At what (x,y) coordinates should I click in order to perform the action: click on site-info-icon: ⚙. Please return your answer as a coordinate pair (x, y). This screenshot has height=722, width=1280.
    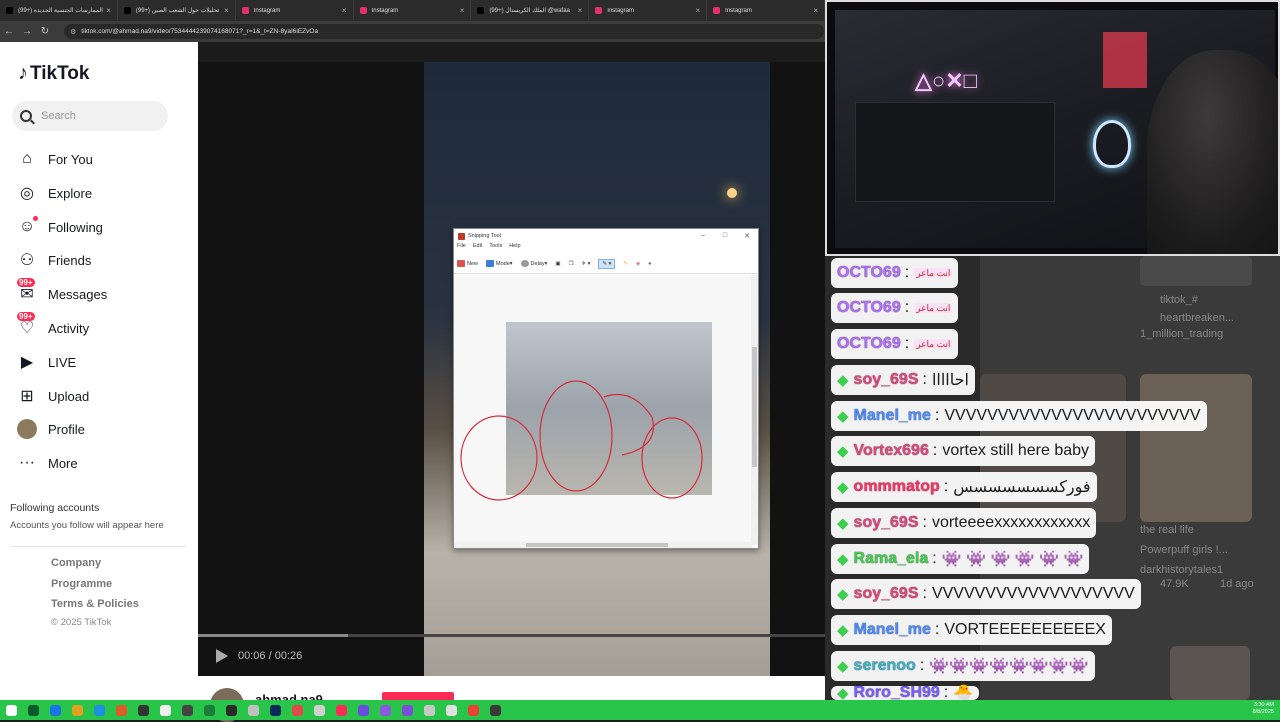
    Looking at the image, I should click on (73, 32).